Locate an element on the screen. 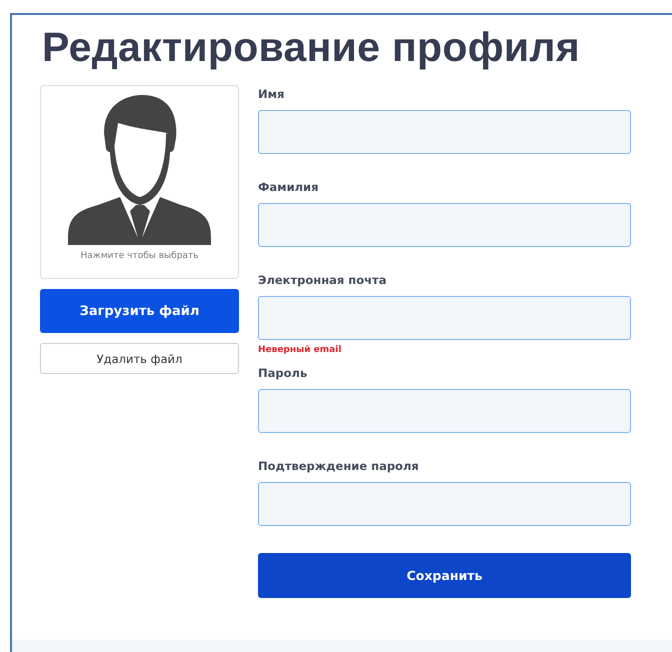  avatar-icon is located at coordinates (139, 169).